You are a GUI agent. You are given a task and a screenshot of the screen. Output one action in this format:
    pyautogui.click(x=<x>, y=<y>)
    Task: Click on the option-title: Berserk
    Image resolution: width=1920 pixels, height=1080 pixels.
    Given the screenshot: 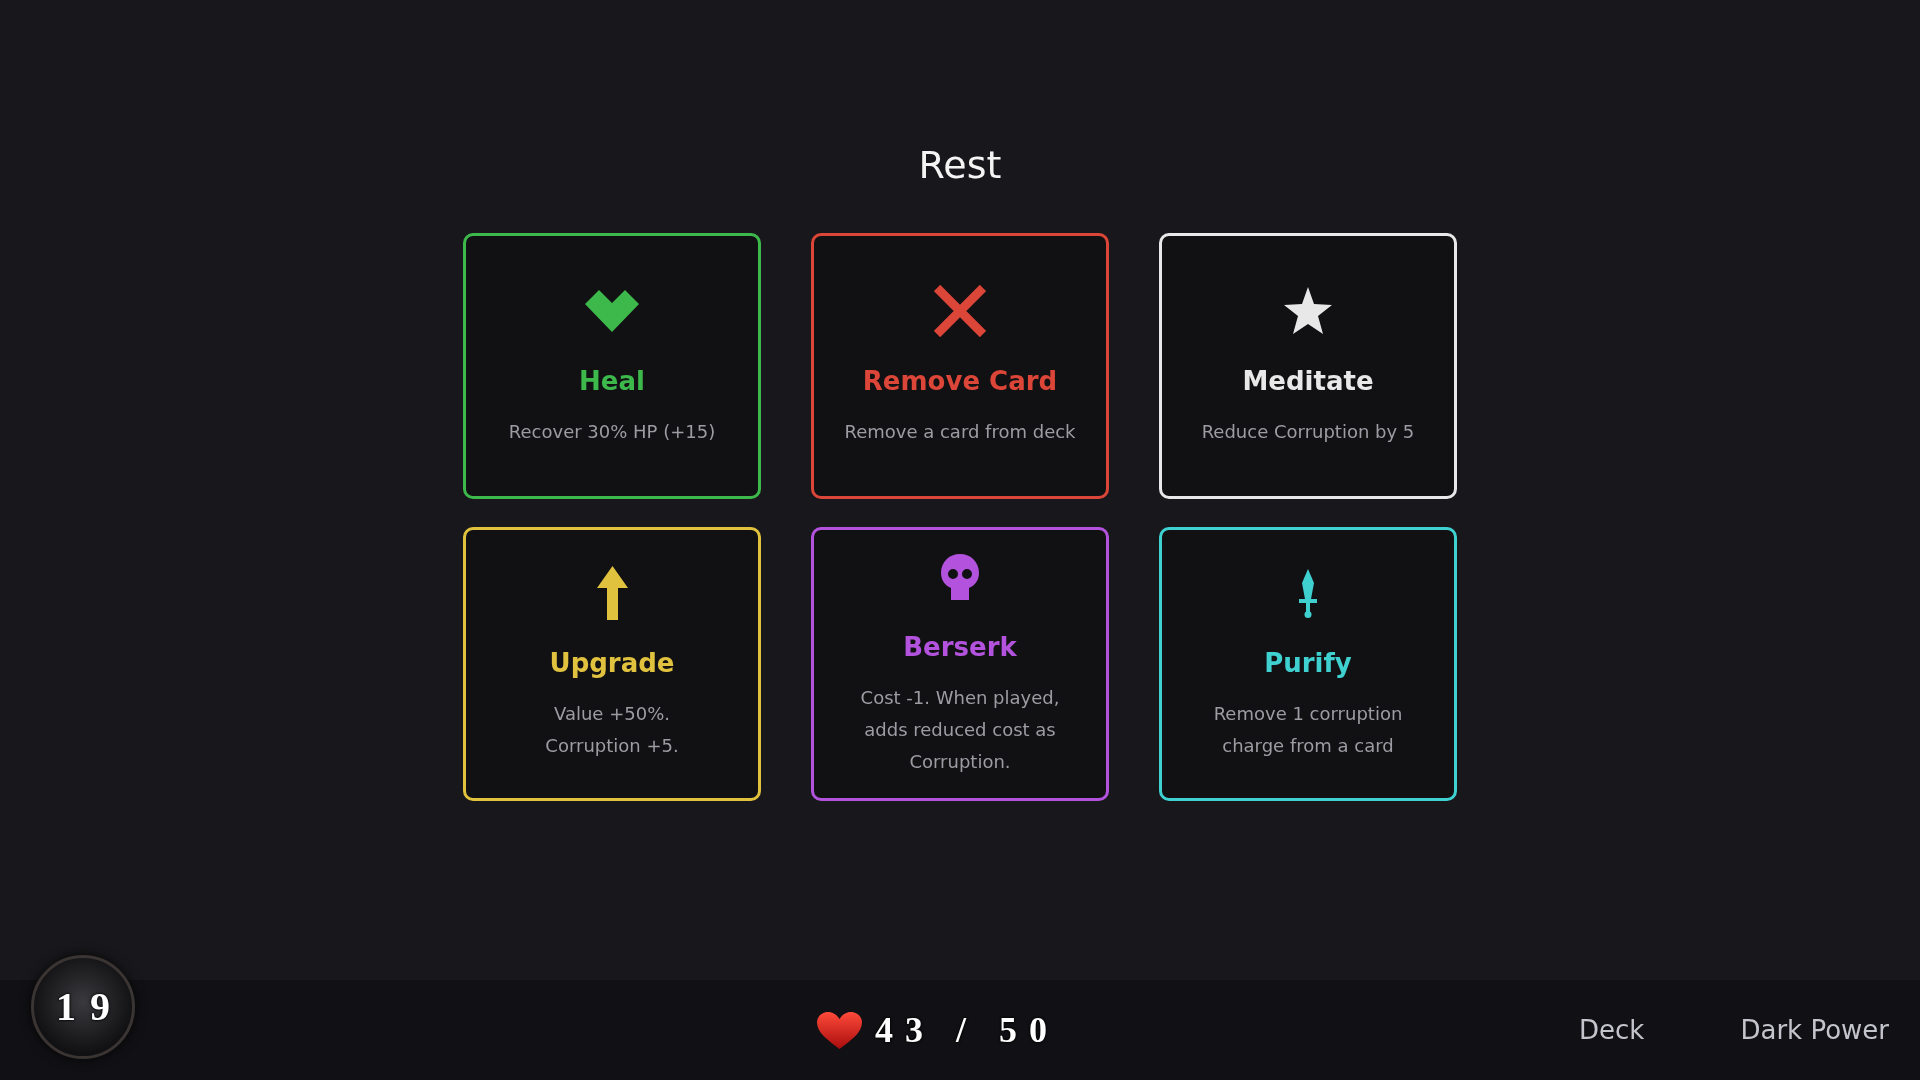 What is the action you would take?
    pyautogui.click(x=960, y=647)
    